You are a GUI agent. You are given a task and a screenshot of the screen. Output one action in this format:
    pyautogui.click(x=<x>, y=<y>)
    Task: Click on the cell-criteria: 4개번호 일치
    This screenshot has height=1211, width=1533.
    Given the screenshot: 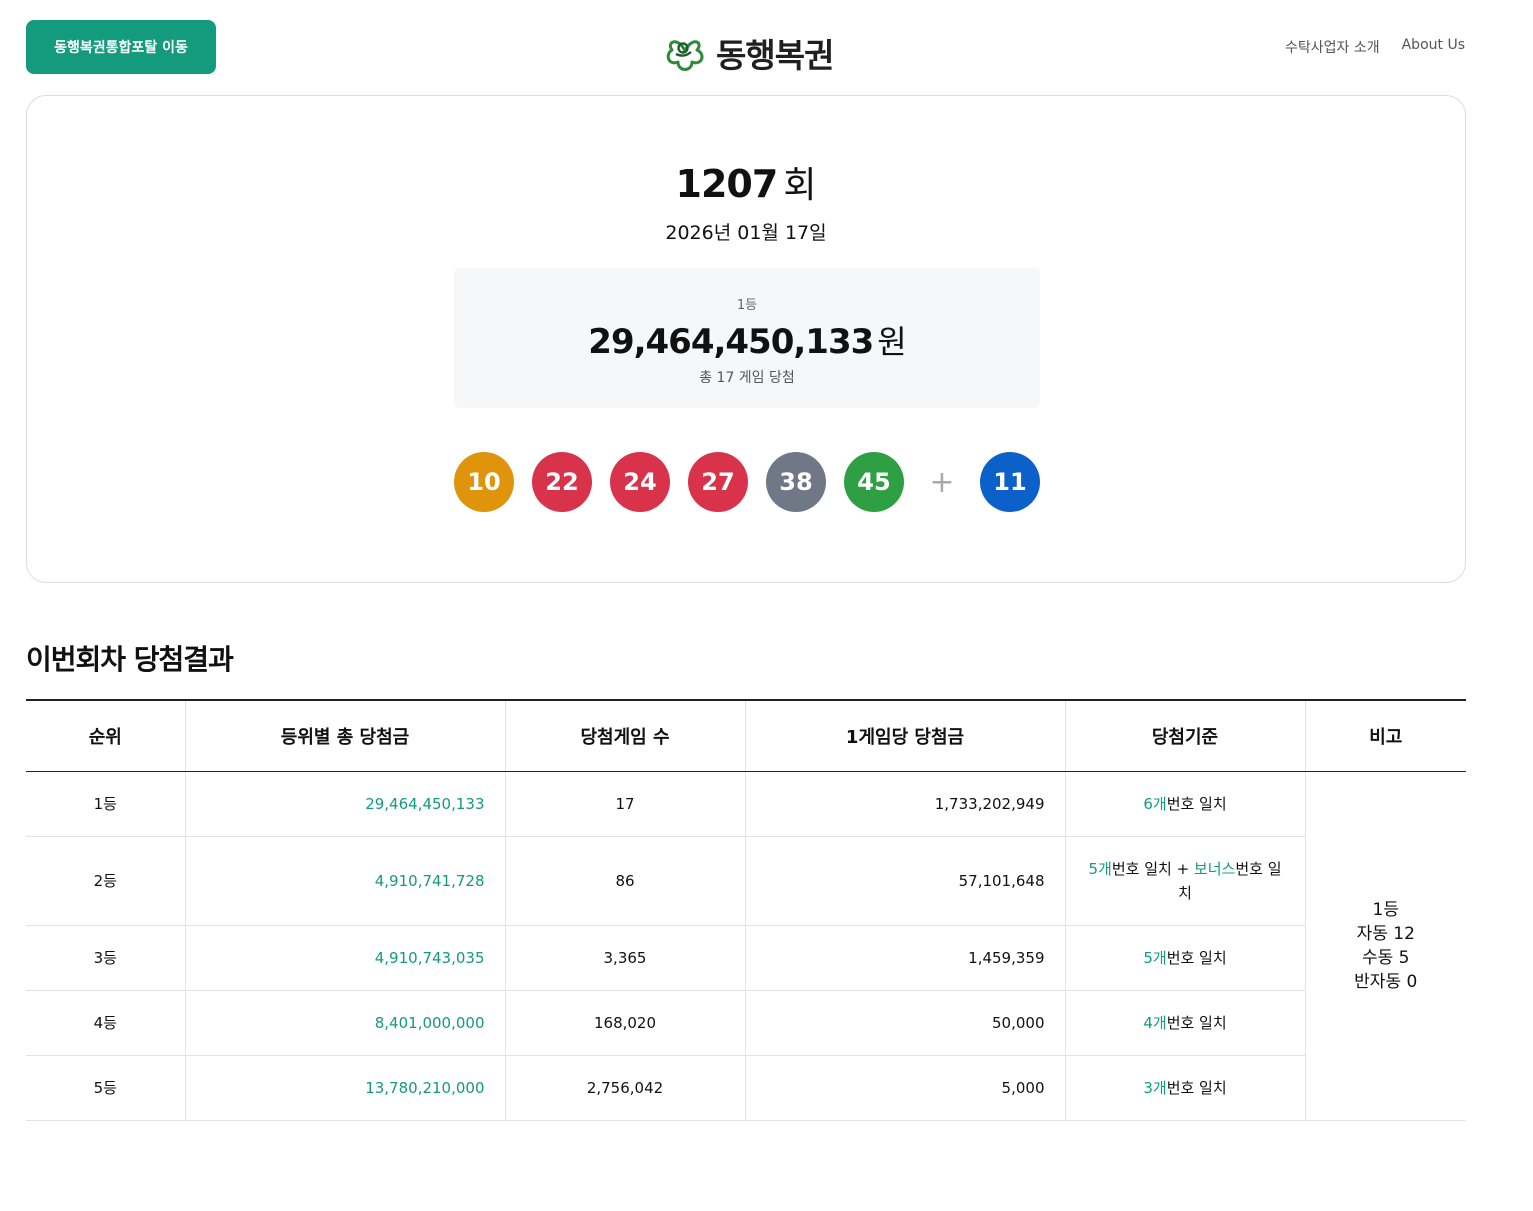 What is the action you would take?
    pyautogui.click(x=1185, y=1023)
    